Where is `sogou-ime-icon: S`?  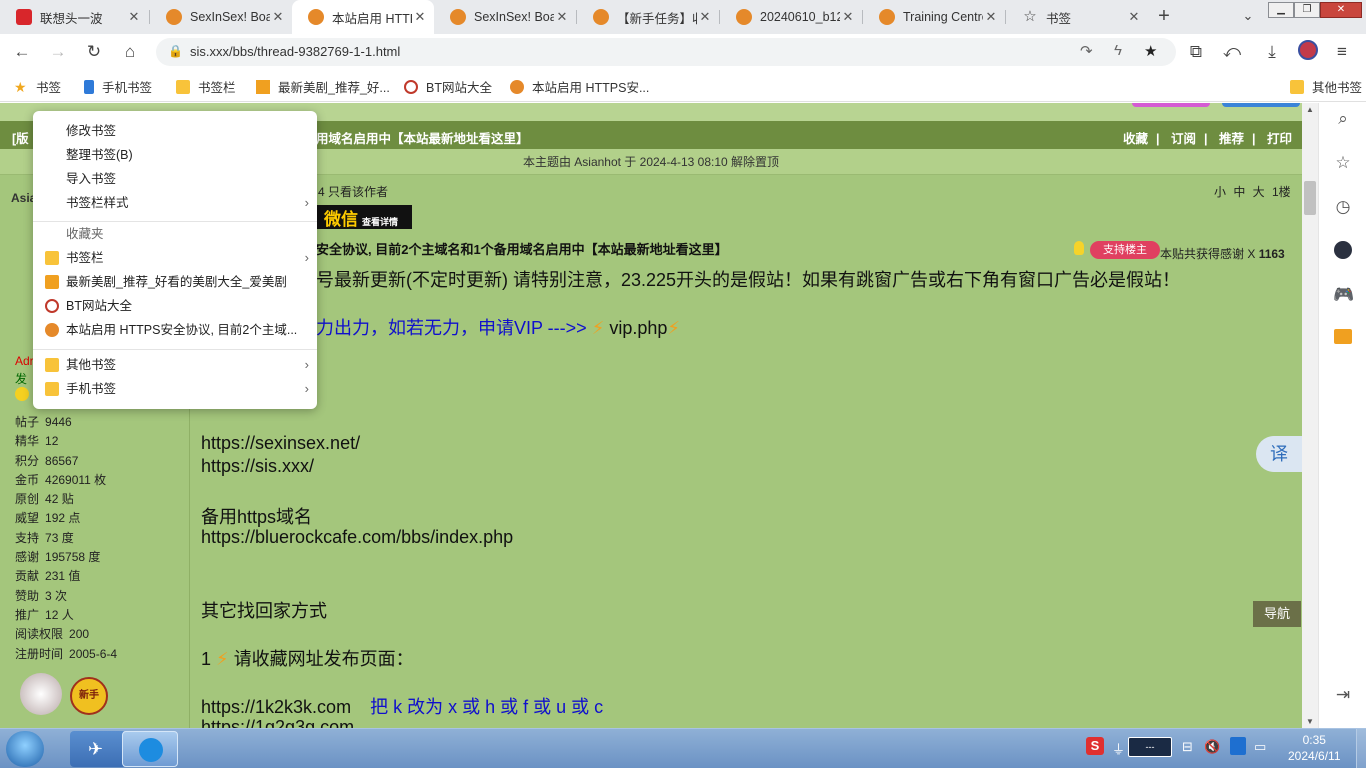 sogou-ime-icon: S is located at coordinates (1095, 746).